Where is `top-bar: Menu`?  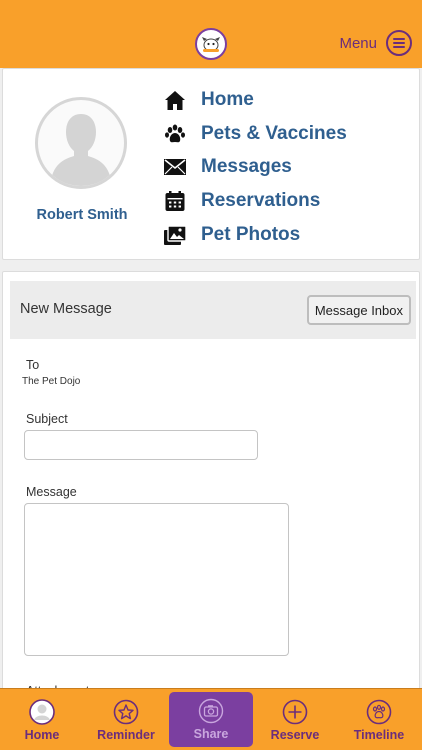 top-bar: Menu is located at coordinates (211, 34).